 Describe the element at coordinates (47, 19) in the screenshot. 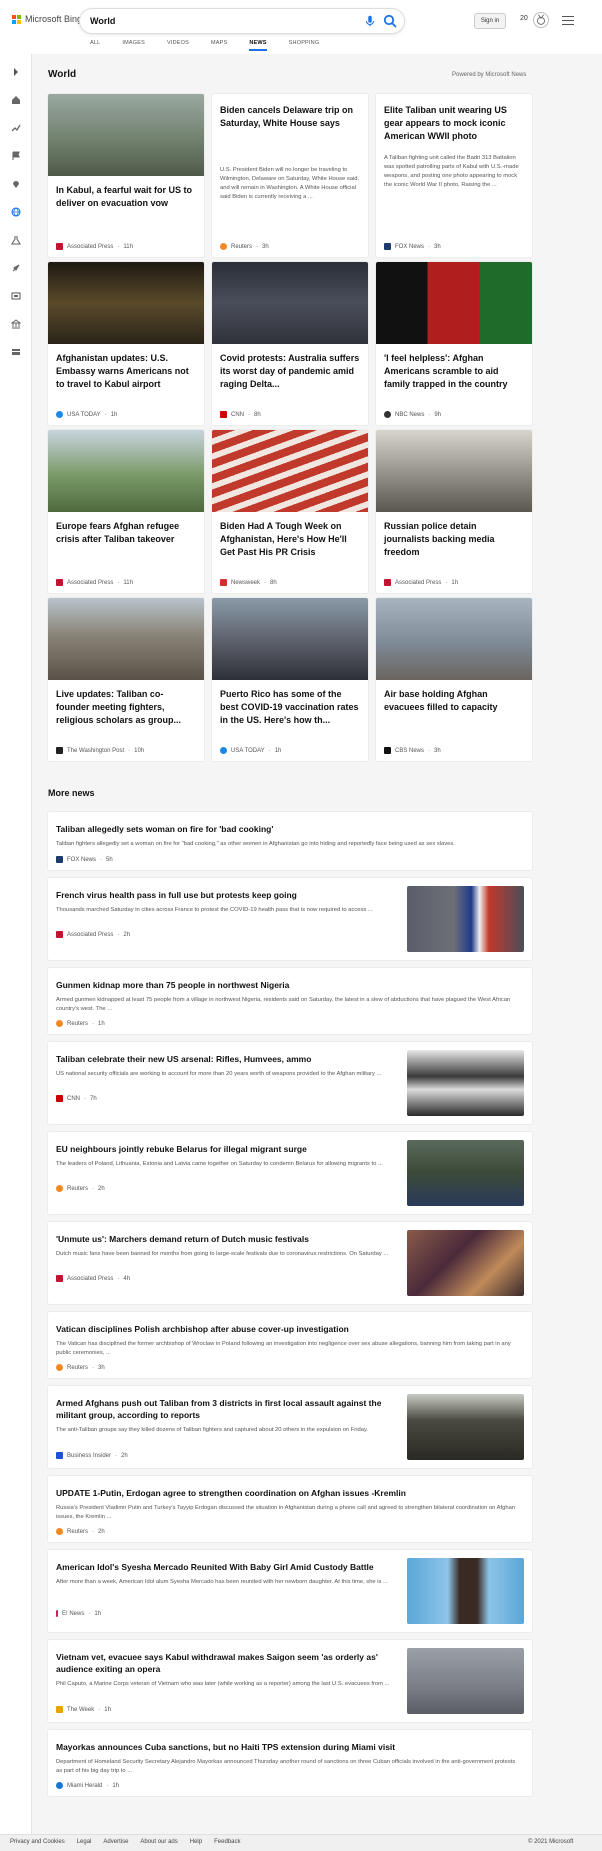

I see `bing-logo: Microsoft Bing` at that location.